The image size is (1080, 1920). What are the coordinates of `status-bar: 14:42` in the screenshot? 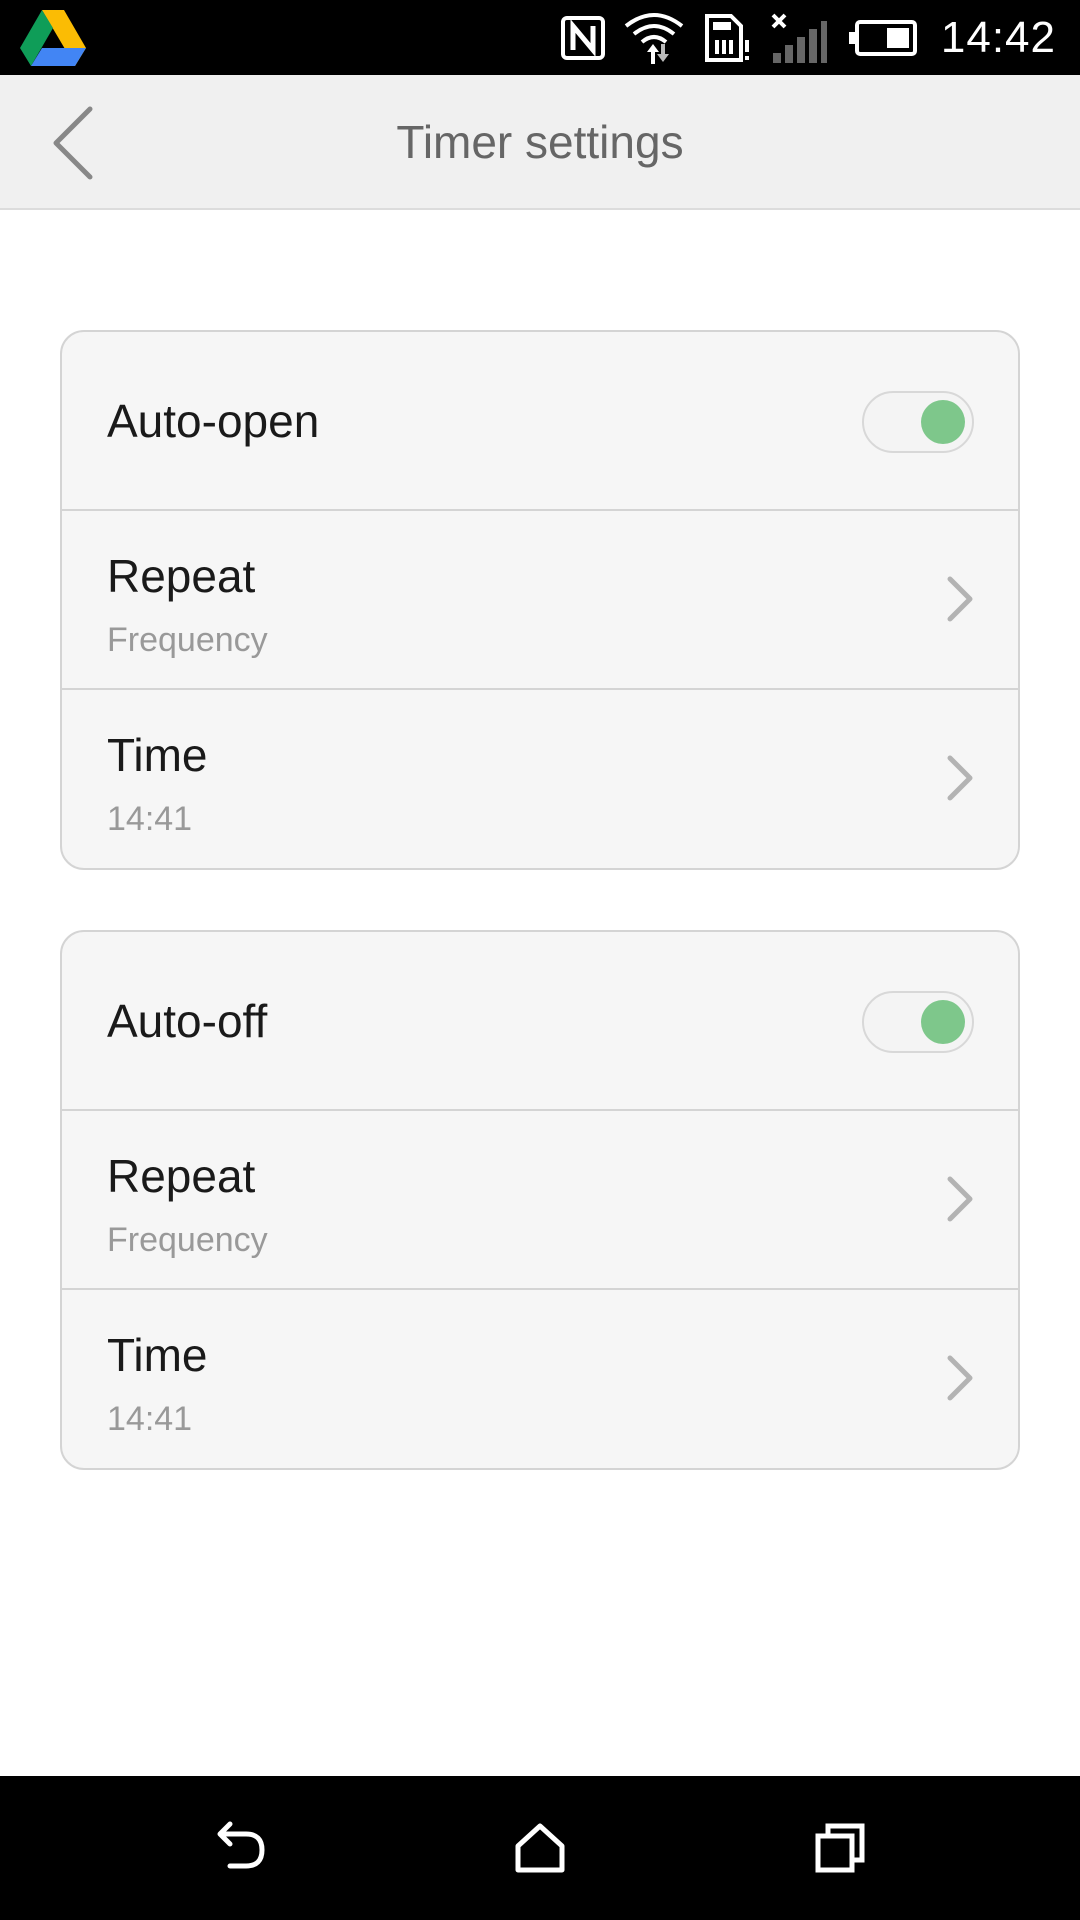 It's located at (540, 37).